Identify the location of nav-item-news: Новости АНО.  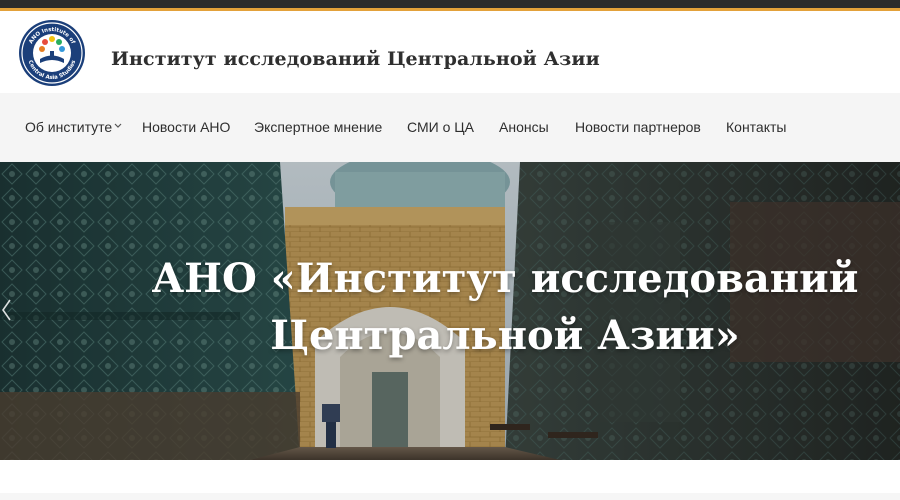
(186, 127).